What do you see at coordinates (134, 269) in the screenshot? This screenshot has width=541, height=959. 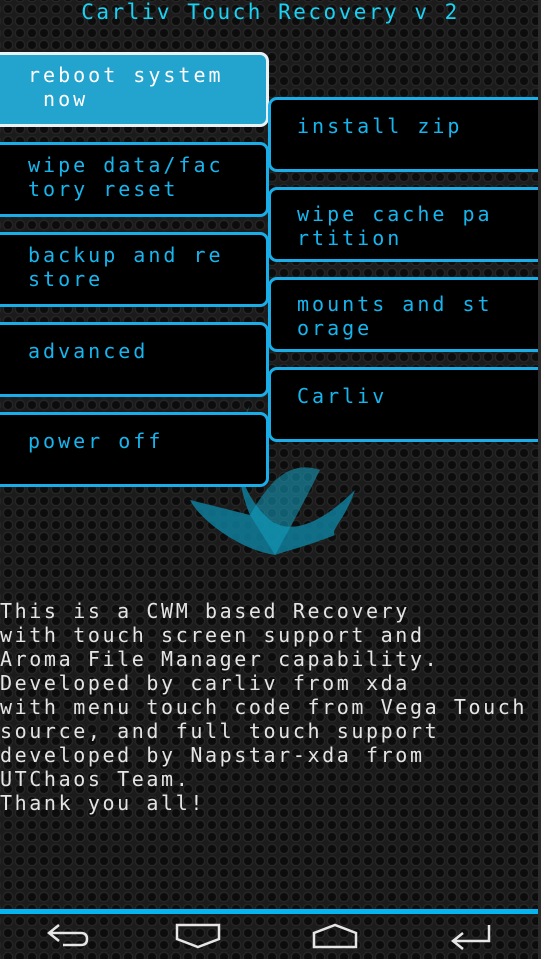 I see `backup-and-restore-button: backup and re store` at bounding box center [134, 269].